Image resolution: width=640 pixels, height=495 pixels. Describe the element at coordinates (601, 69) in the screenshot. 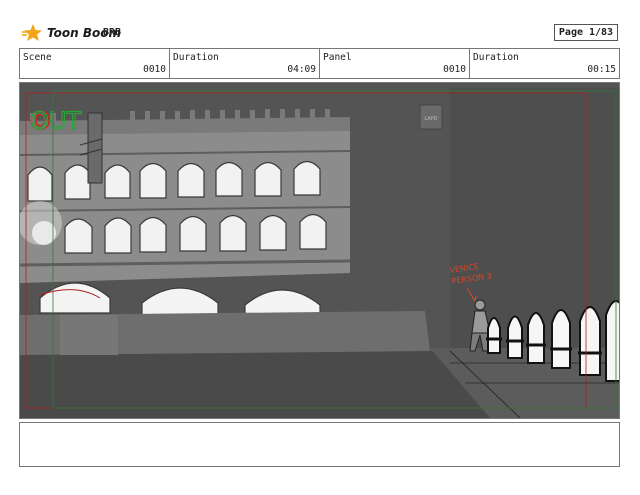

I see `panel-duration-value: 00:15` at that location.